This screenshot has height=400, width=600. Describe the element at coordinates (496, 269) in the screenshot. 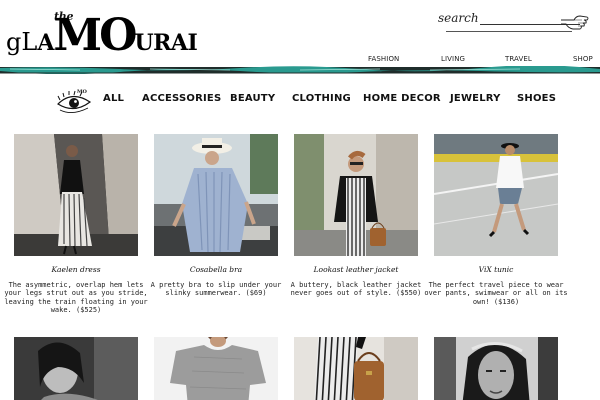

I see `product-name: ViX tunic` at that location.